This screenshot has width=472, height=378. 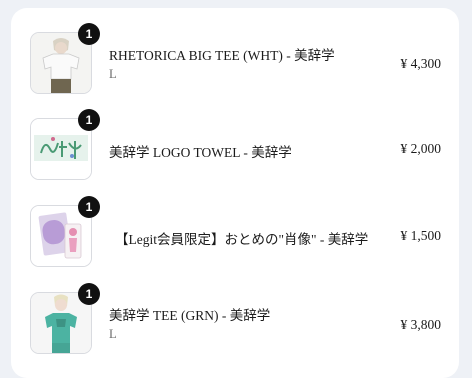 What do you see at coordinates (421, 63) in the screenshot?
I see `product-price: ¥ 4,300` at bounding box center [421, 63].